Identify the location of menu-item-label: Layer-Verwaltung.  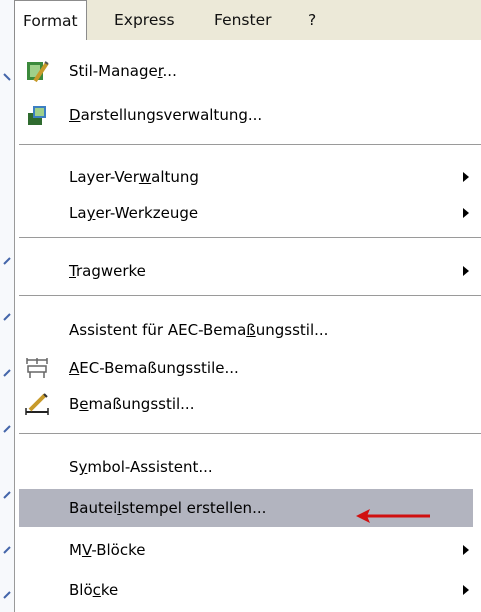
(134, 177).